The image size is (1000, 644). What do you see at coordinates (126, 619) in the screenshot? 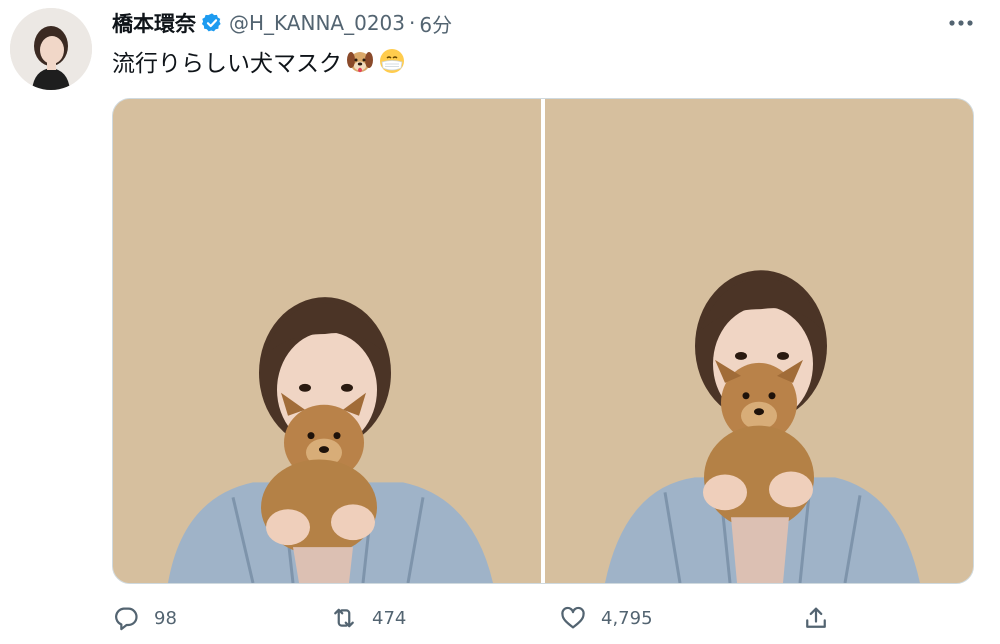
I see `reply-icon` at bounding box center [126, 619].